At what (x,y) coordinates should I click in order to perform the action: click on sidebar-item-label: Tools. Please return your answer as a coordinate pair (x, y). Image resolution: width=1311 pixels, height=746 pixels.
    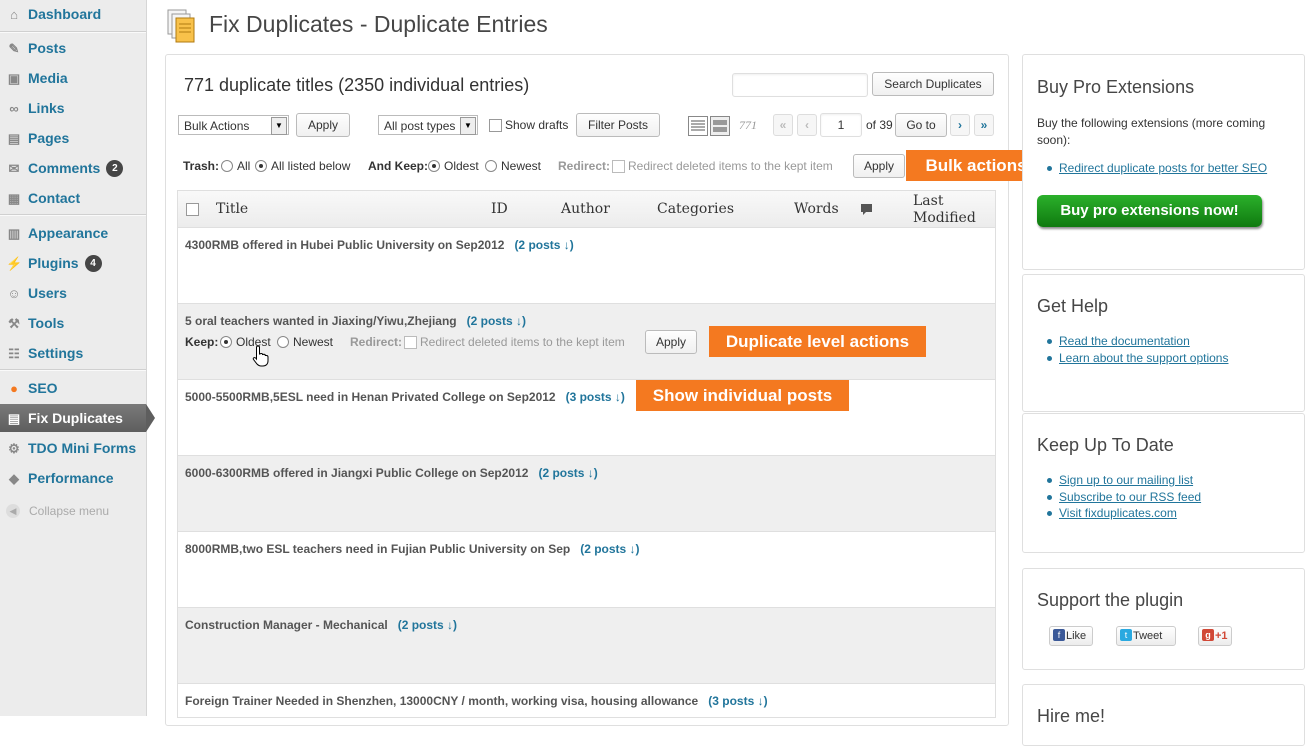
    Looking at the image, I should click on (46, 323).